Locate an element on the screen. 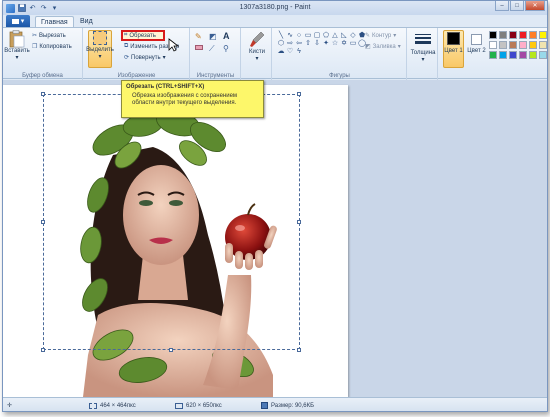  maximize-icon: □ is located at coordinates (517, 6).